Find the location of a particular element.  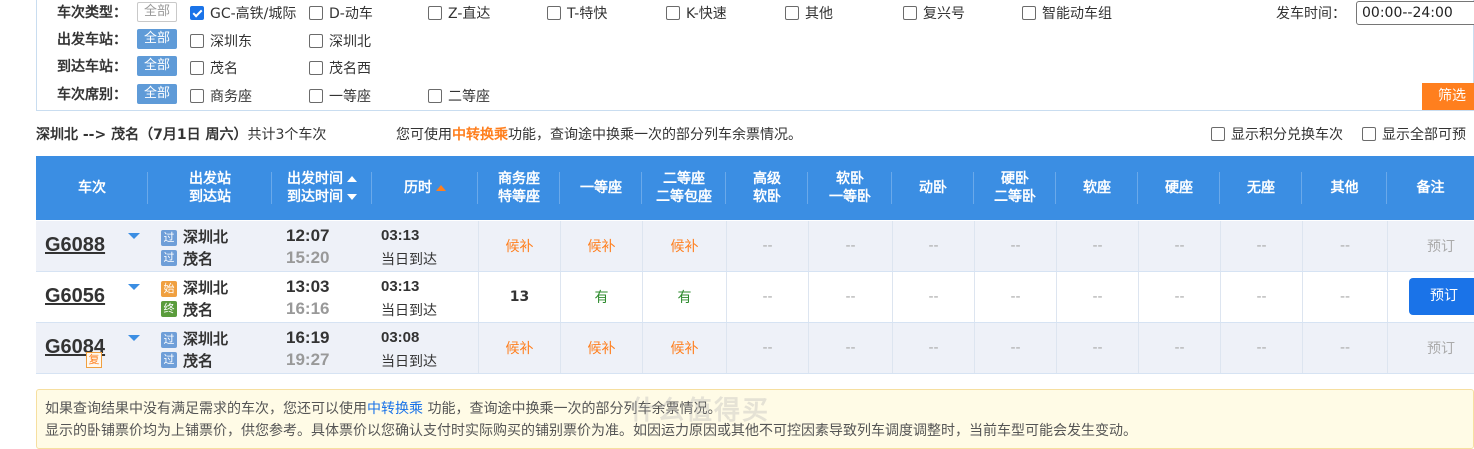

seat-second-cell: 有 is located at coordinates (684, 297).